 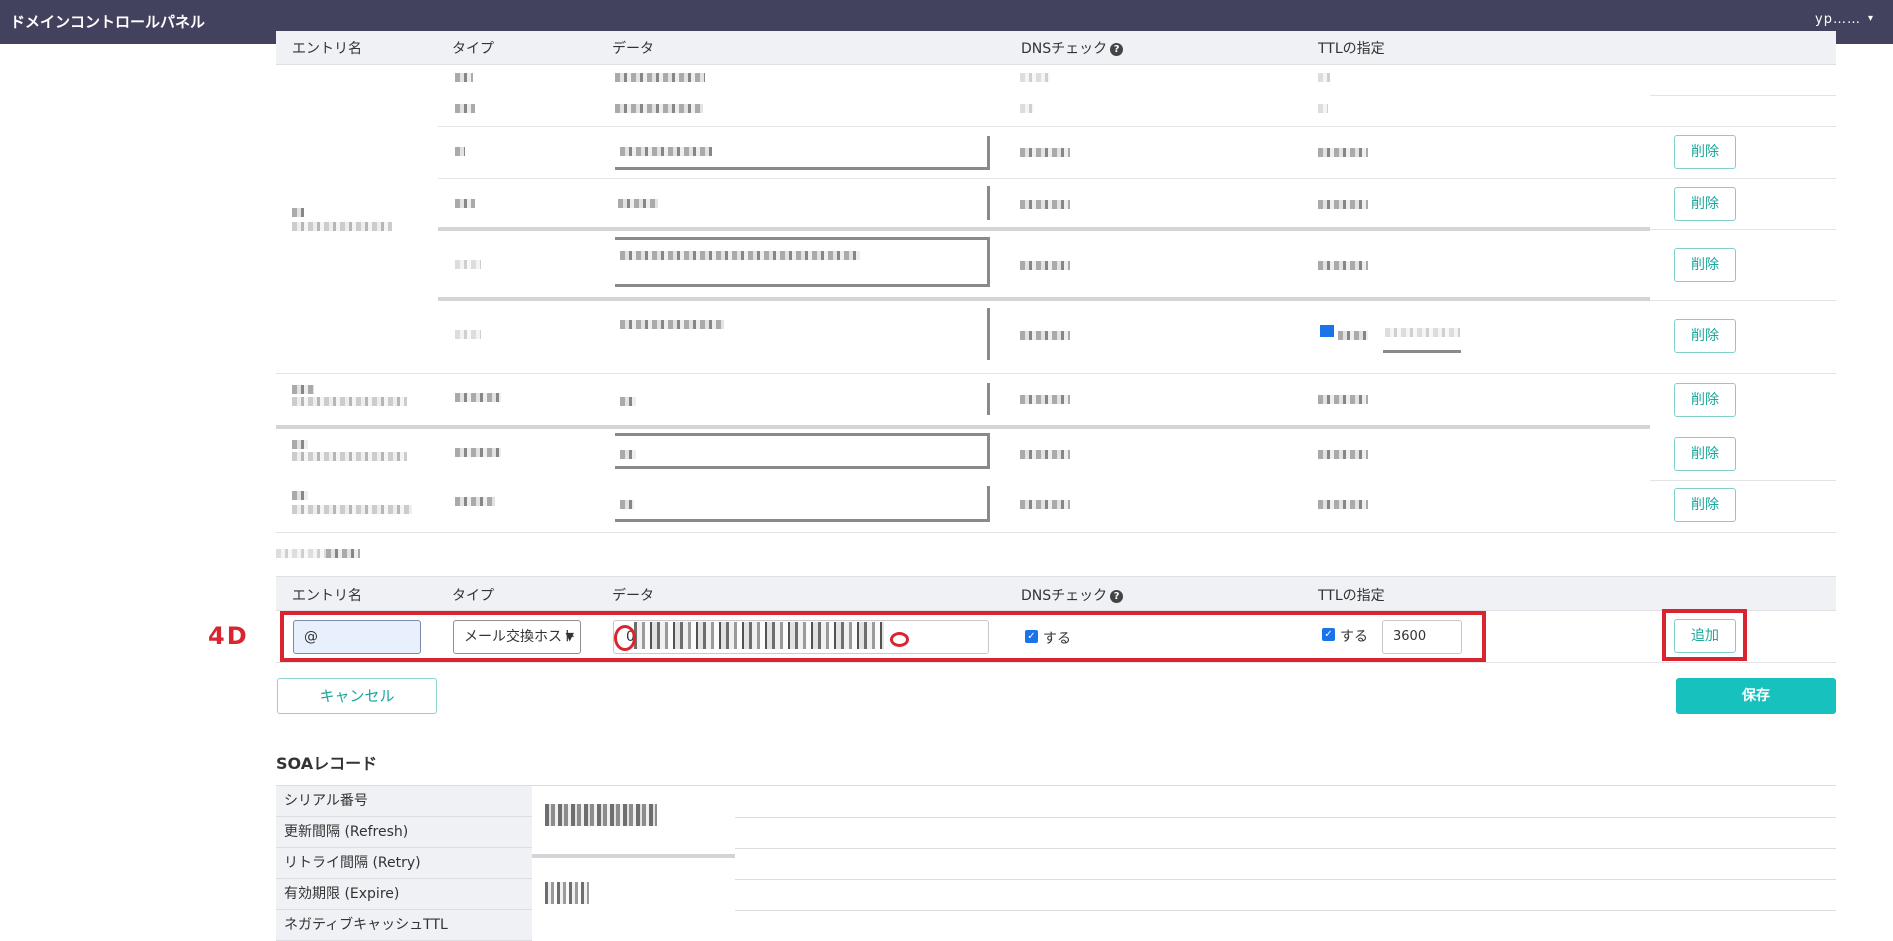 What do you see at coordinates (1072, 595) in the screenshot?
I see `col-dns-check: DNSチェック?` at bounding box center [1072, 595].